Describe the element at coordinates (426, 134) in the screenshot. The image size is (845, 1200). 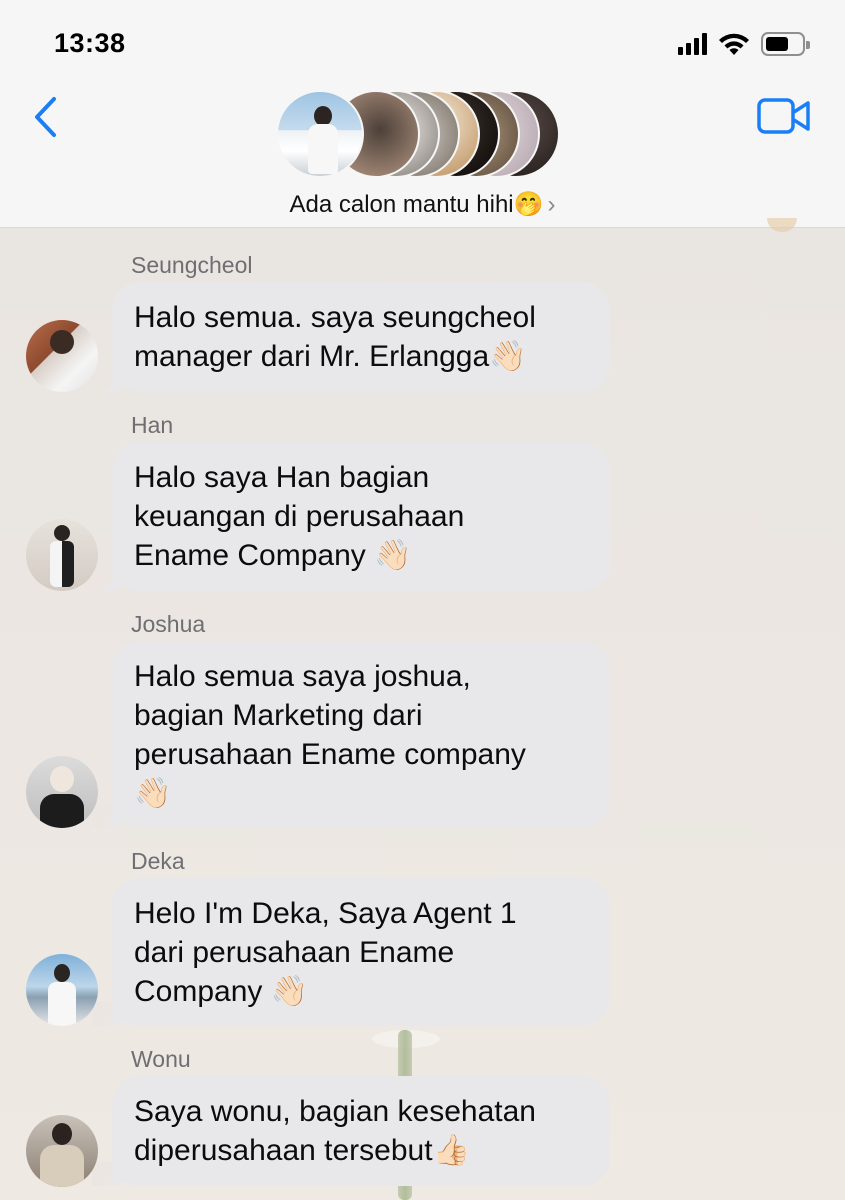
I see `group-avatar-stack` at that location.